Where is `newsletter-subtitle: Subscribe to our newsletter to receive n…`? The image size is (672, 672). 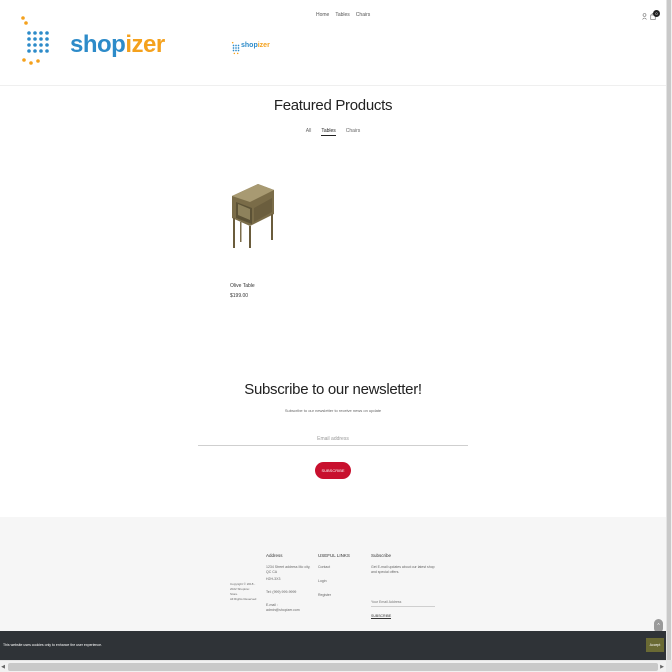
newsletter-subtitle: Subscribe to our newsletter to receive n… is located at coordinates (333, 410).